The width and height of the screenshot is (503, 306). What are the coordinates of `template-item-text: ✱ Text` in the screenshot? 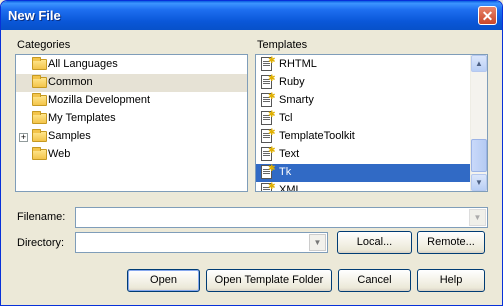 It's located at (363, 154).